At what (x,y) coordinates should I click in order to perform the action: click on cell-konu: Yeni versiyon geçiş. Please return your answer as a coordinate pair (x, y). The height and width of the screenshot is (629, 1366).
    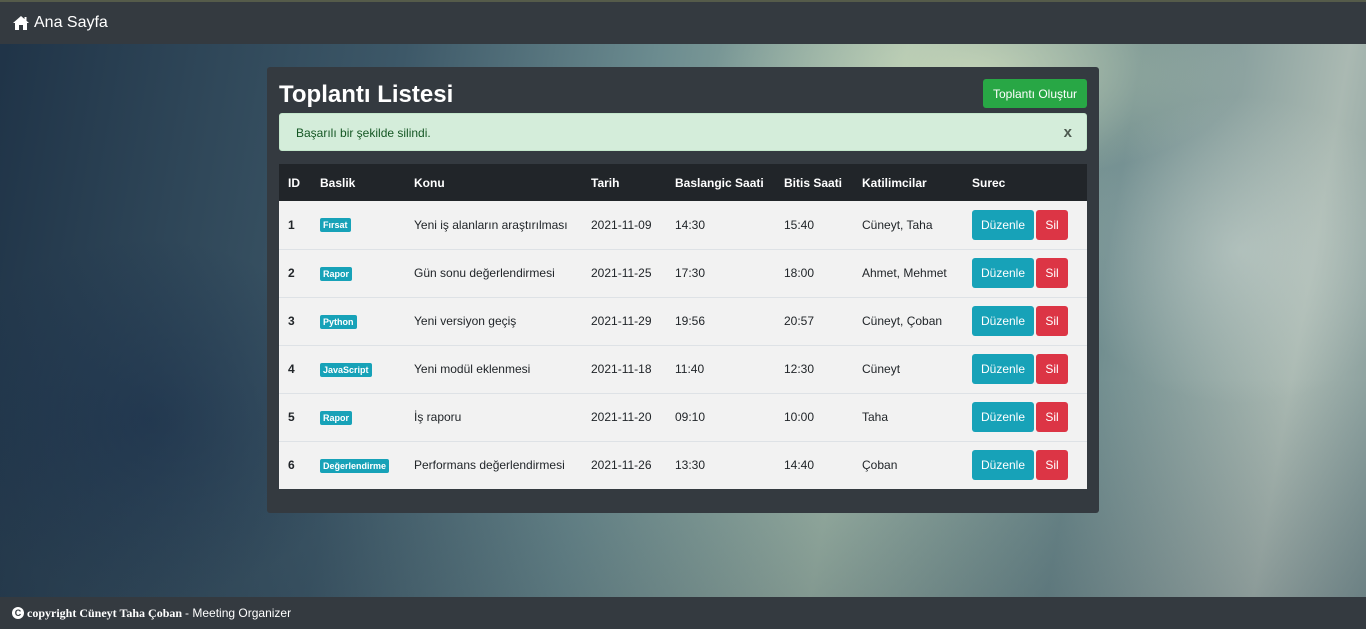
    Looking at the image, I should click on (465, 321).